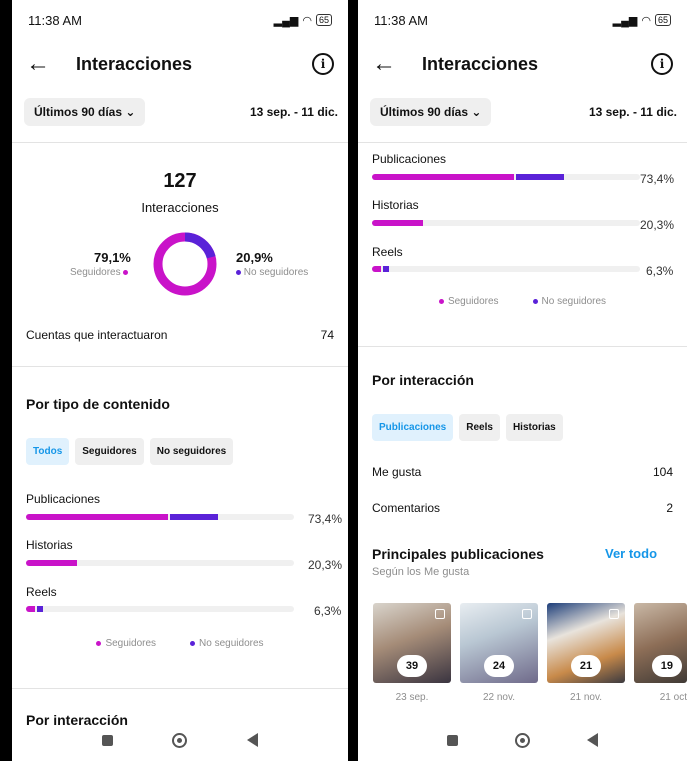 Image resolution: width=687 pixels, height=761 pixels. Describe the element at coordinates (130, 112) in the screenshot. I see `chevron-down-icon: ⌄` at that location.